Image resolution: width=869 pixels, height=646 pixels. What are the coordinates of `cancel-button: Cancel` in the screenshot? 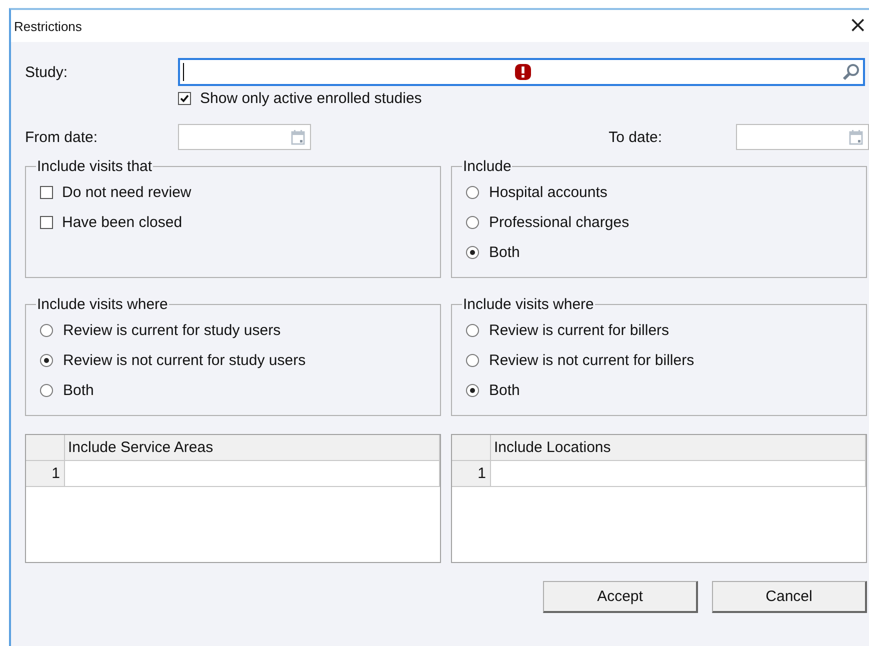 It's located at (789, 597).